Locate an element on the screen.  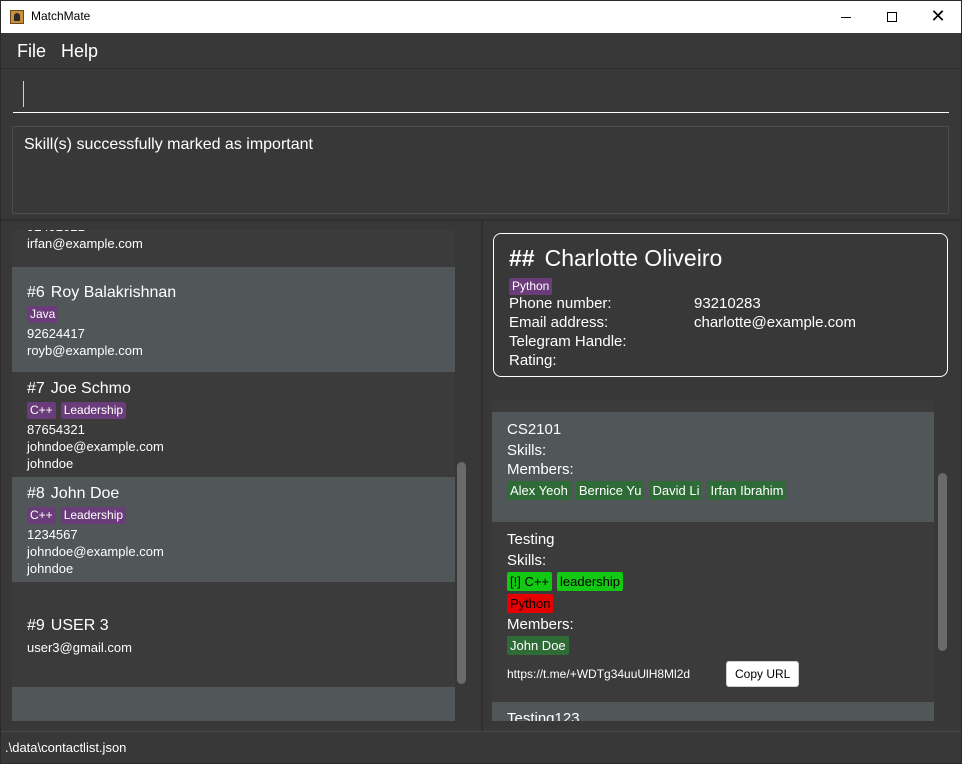
detail-phone-row: Phone number: 93210283 is located at coordinates (635, 303).